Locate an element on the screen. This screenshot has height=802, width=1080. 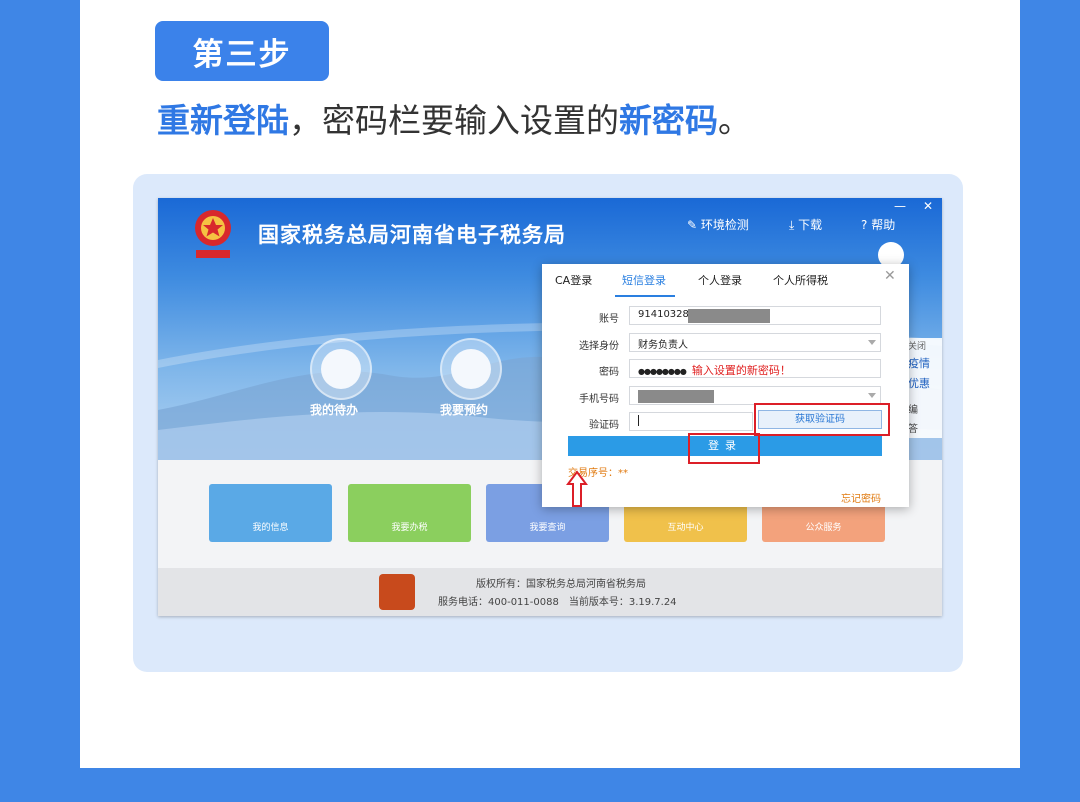
footer-logo-icon is located at coordinates (397, 592).